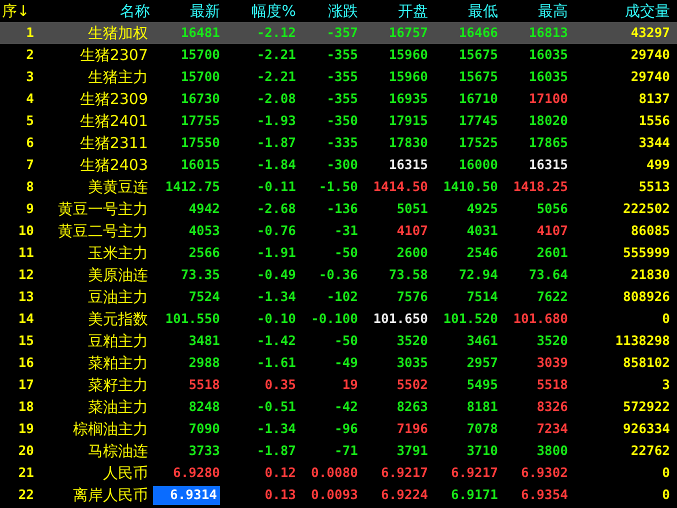 This screenshot has height=508, width=677. Describe the element at coordinates (408, 165) in the screenshot. I see `table-cell: 16315` at that location.